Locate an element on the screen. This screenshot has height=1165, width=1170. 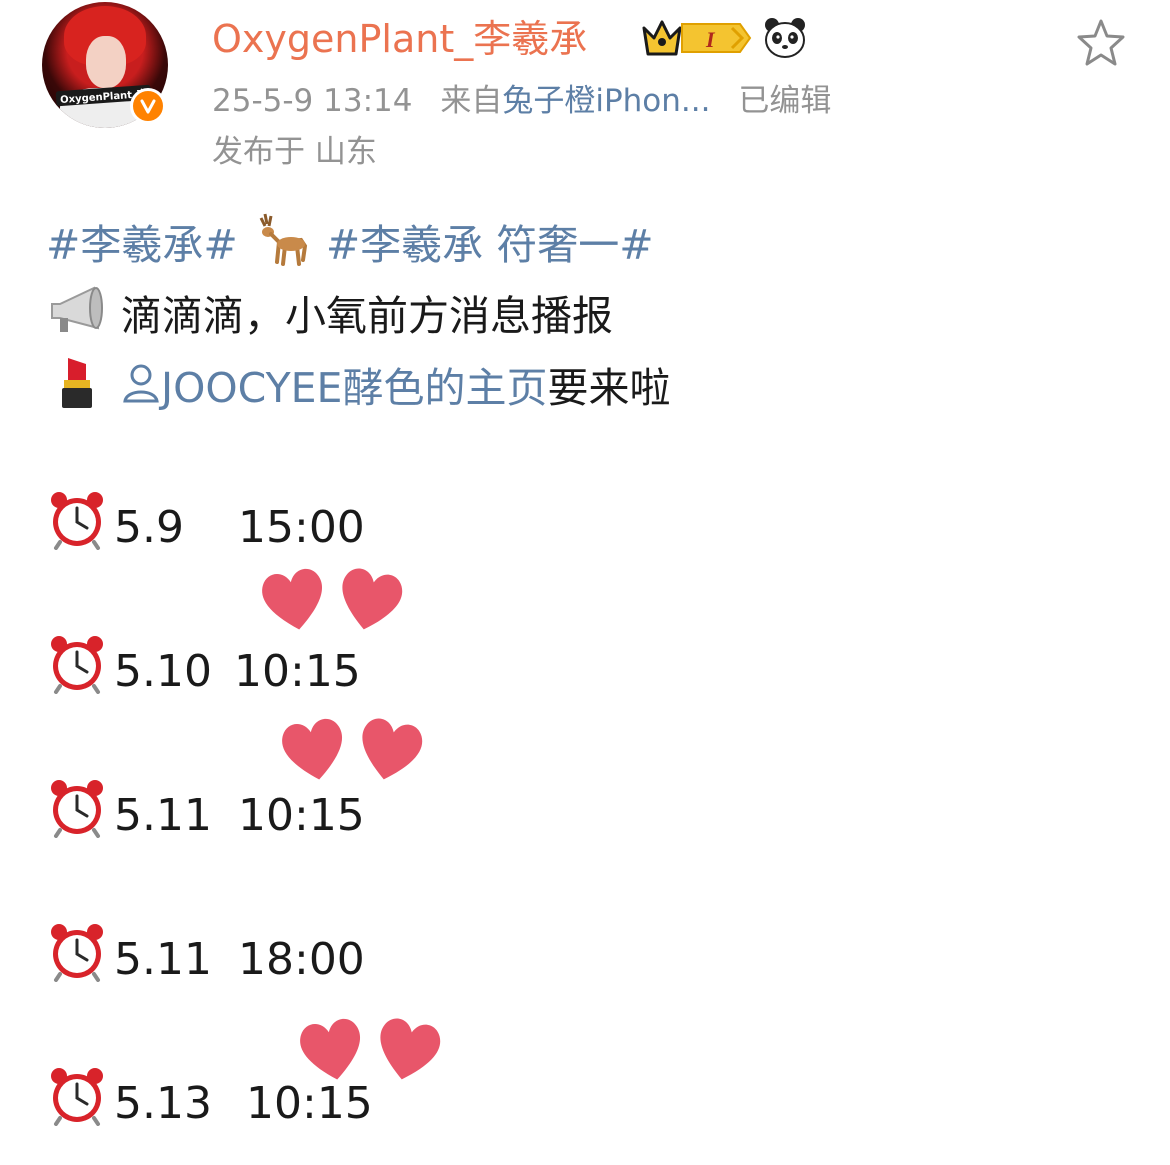
schedule-date: 5.13 is located at coordinates (163, 1103).